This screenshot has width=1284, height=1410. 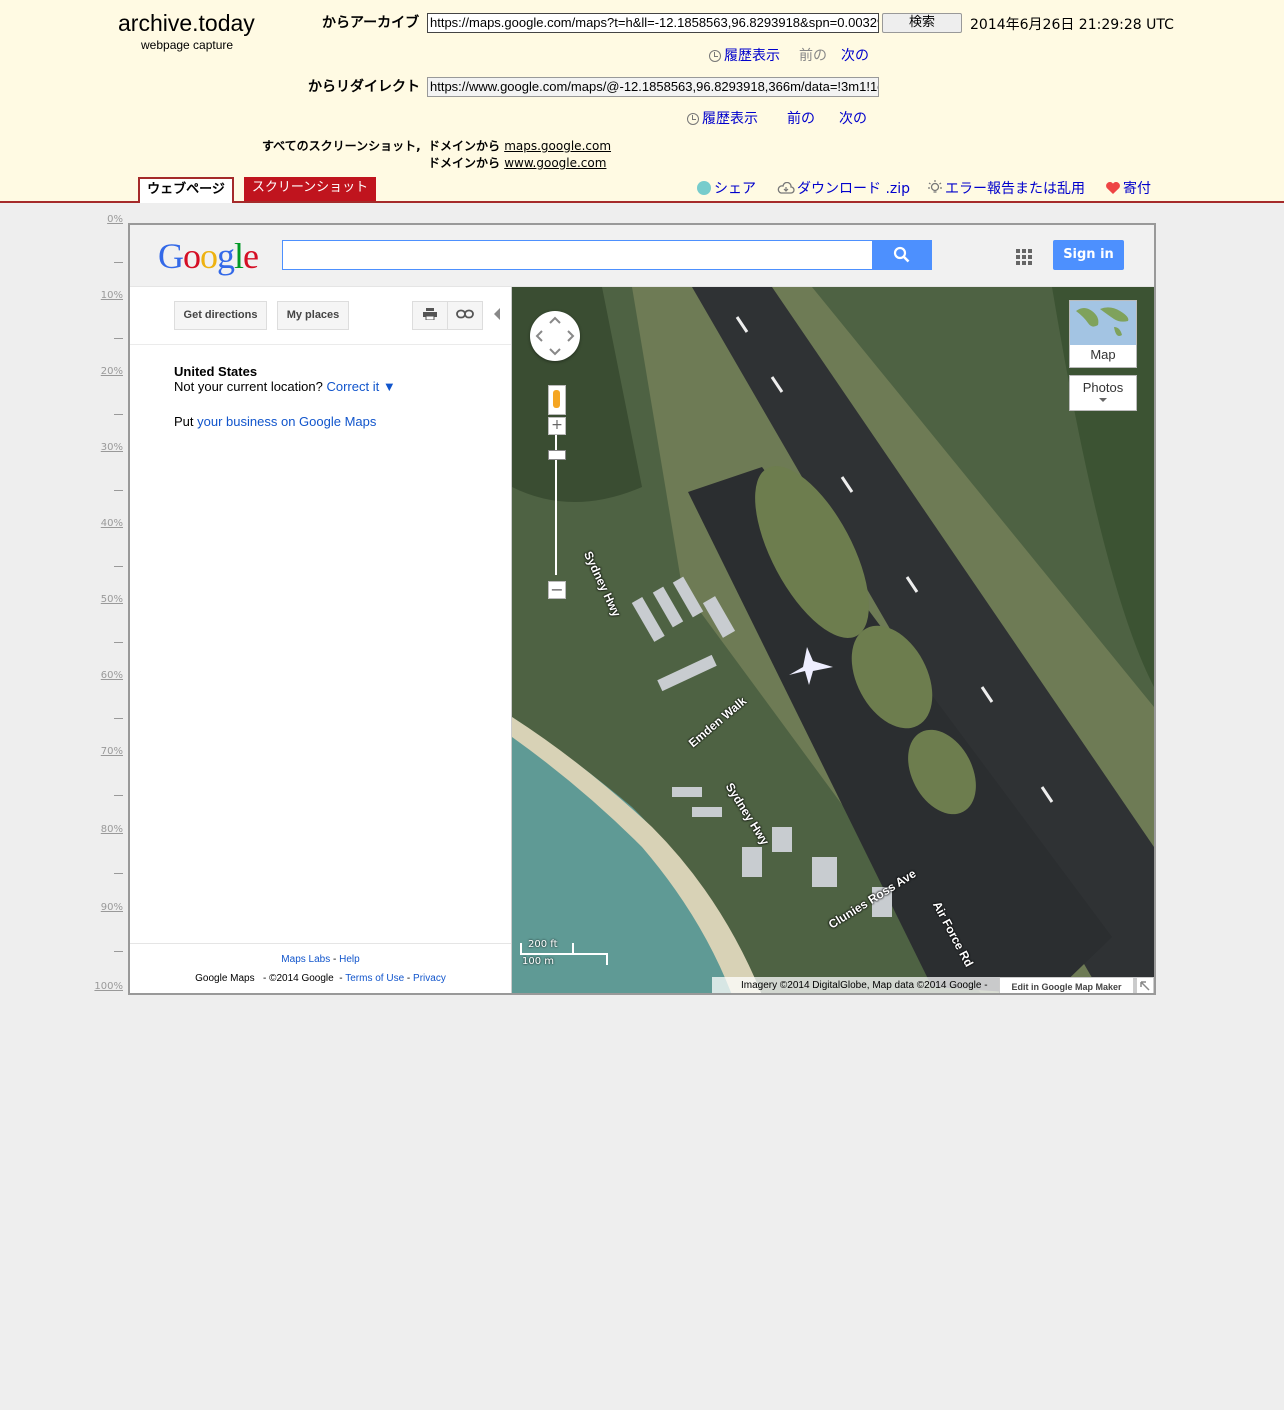 What do you see at coordinates (1024, 257) in the screenshot?
I see `apps-grid-icon` at bounding box center [1024, 257].